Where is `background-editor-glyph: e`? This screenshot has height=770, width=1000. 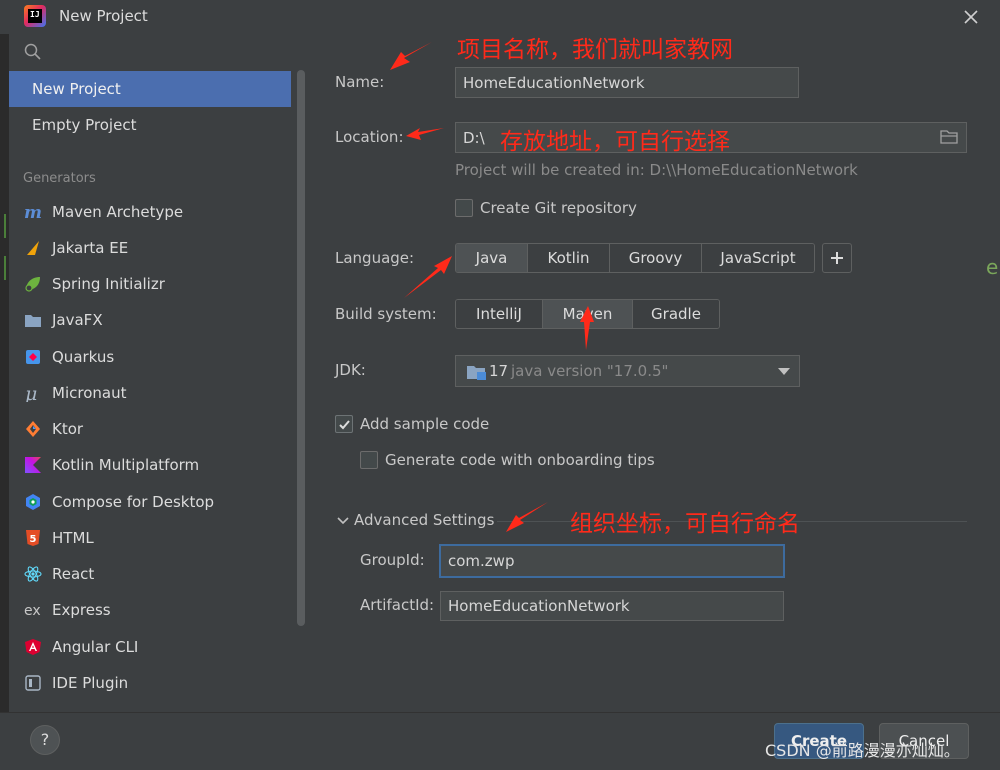
background-editor-glyph: e is located at coordinates (992, 267).